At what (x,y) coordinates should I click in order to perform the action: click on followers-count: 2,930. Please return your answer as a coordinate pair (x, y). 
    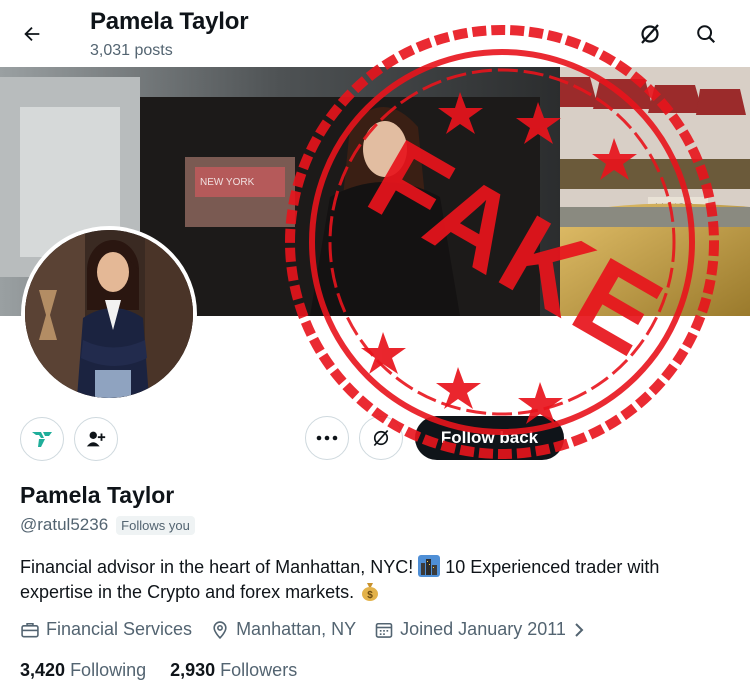
    Looking at the image, I should click on (193, 670).